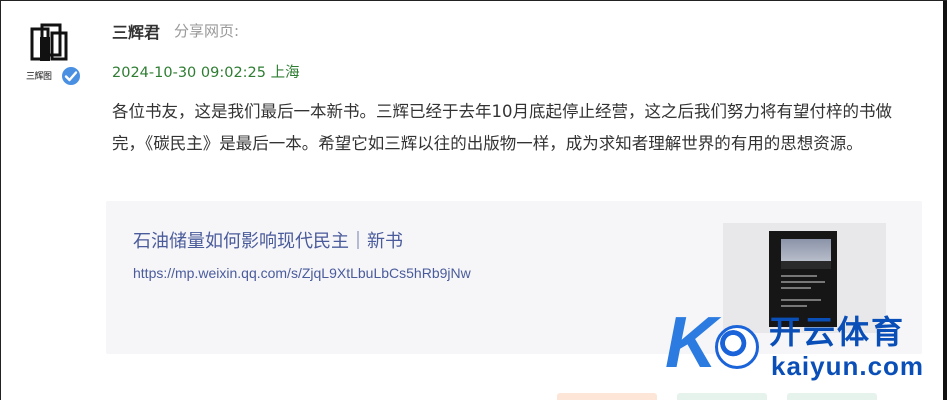  Describe the element at coordinates (268, 240) in the screenshot. I see `link-title: 石油储量如何影响现代民主｜新书` at that location.